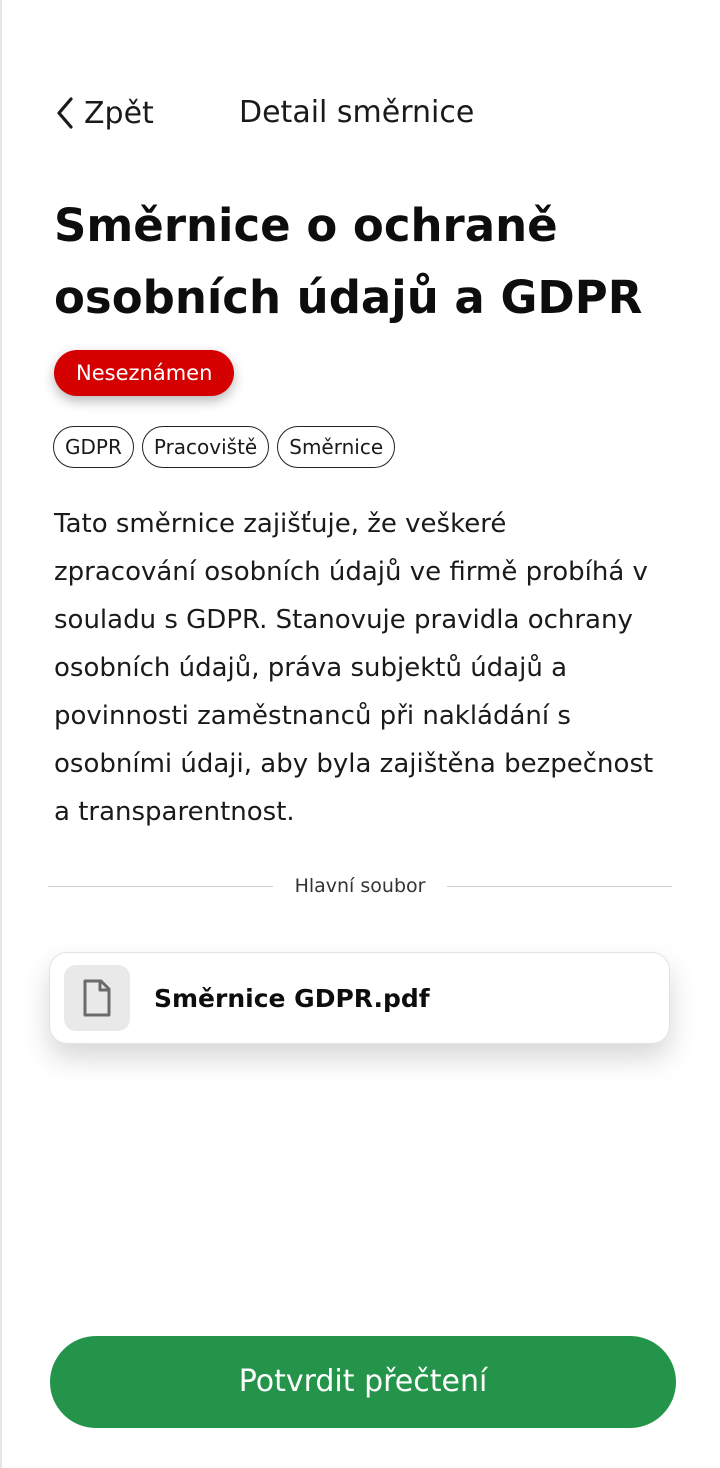 The height and width of the screenshot is (1468, 720). I want to click on file-name: Směrnice GDPR.pdf, so click(292, 998).